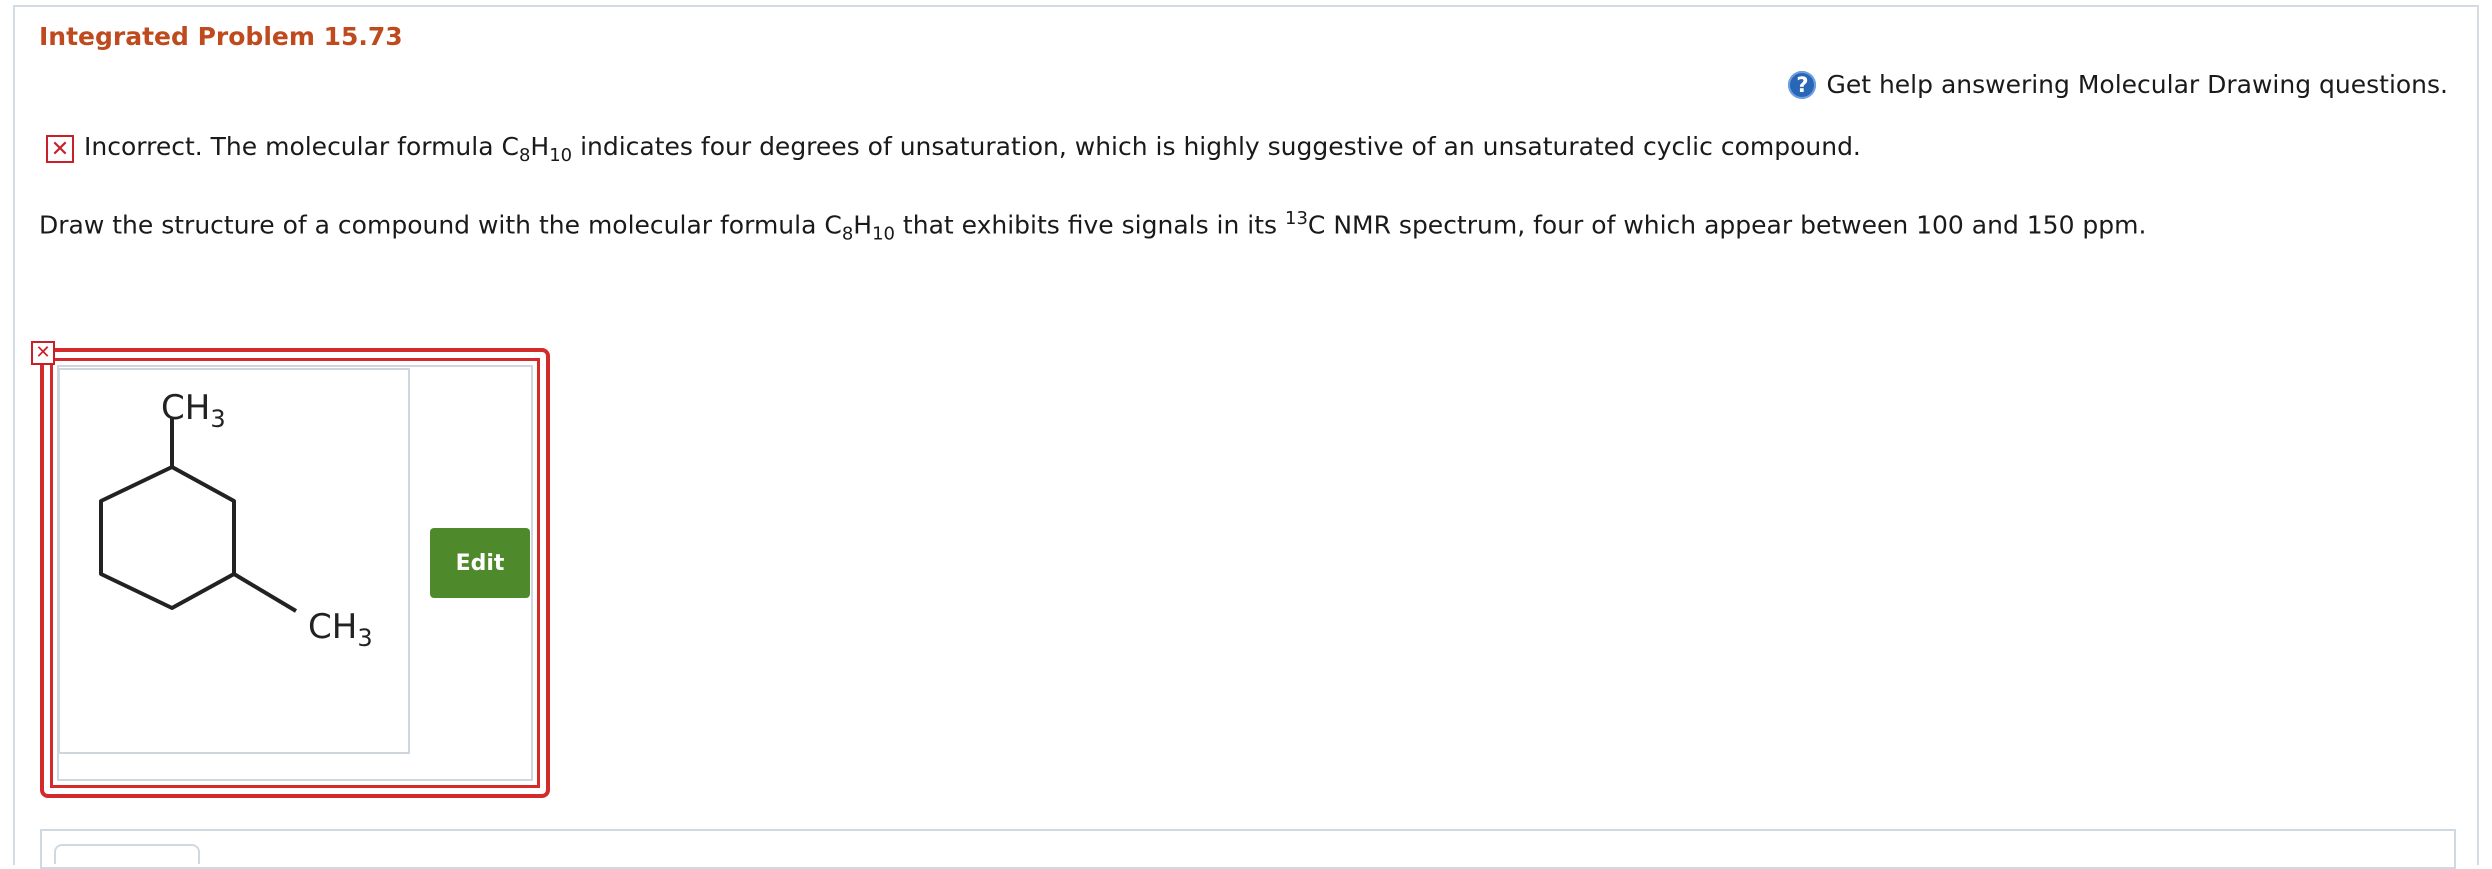  I want to click on molecule-structure: CH3 CH3, so click(236, 520).